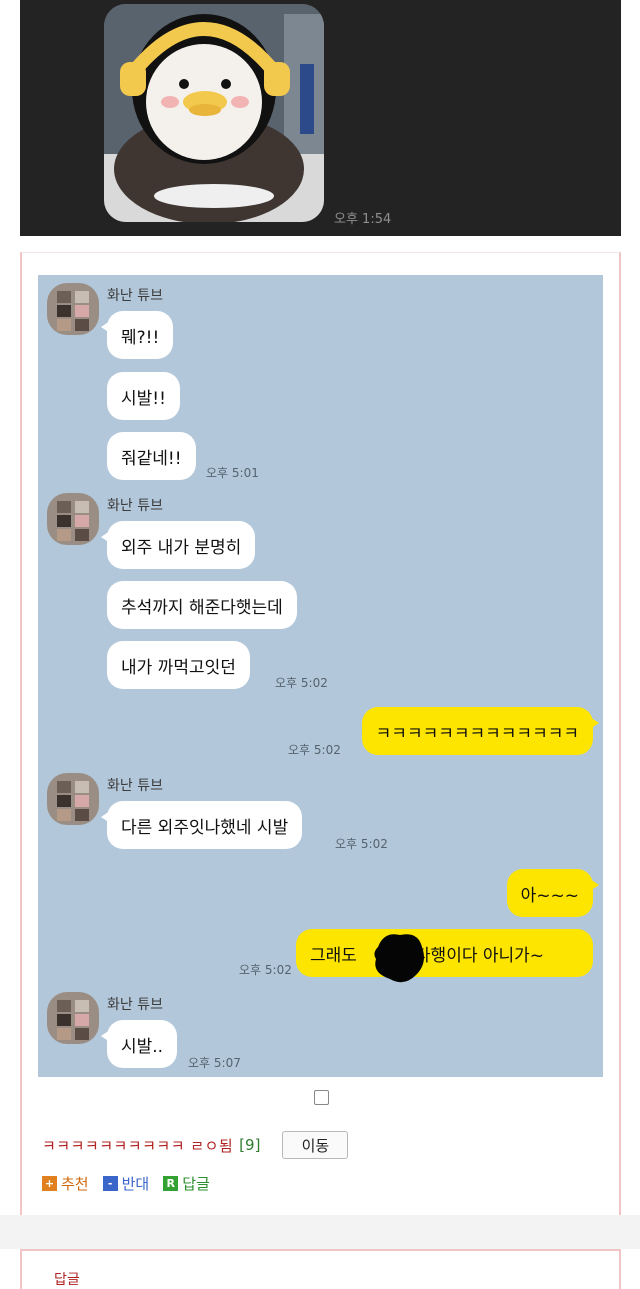 This screenshot has height=1289, width=640. I want to click on reply-icon: R, so click(171, 1183).